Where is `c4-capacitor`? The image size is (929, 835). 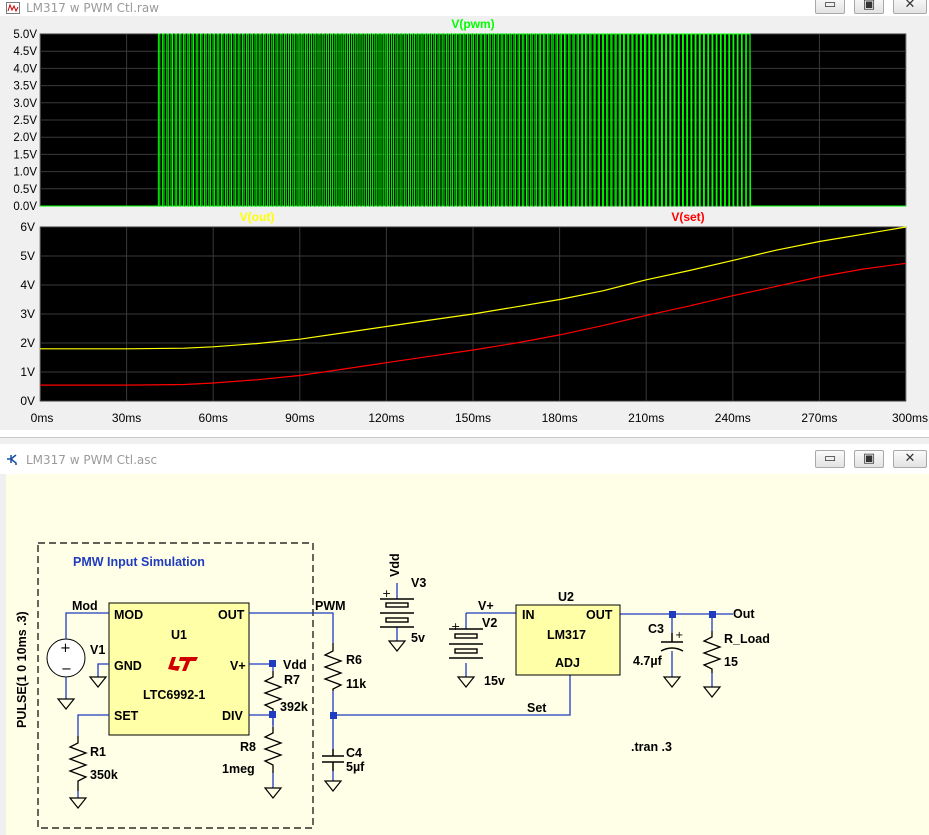 c4-capacitor is located at coordinates (333, 760).